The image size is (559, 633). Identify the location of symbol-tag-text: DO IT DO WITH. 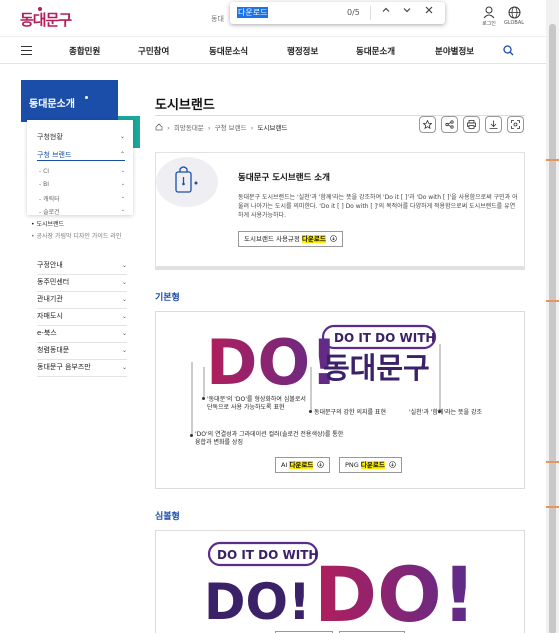
(267, 555).